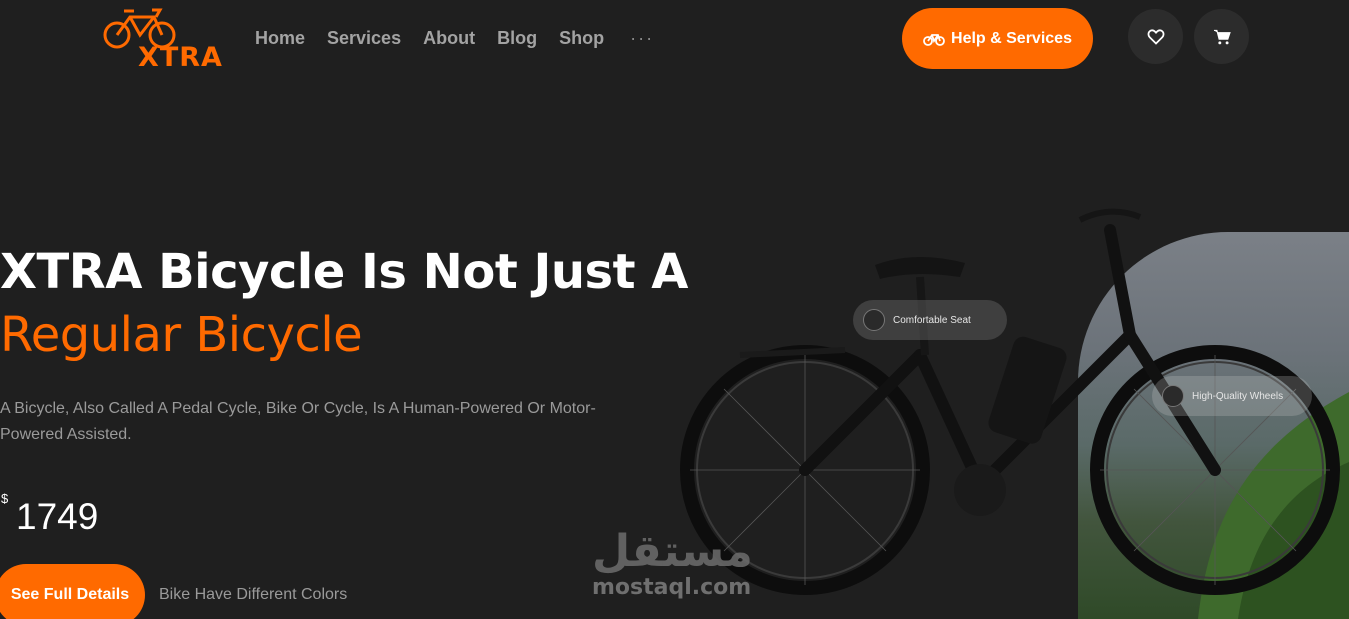 This screenshot has width=1349, height=619. I want to click on cart-button, so click(1221, 36).